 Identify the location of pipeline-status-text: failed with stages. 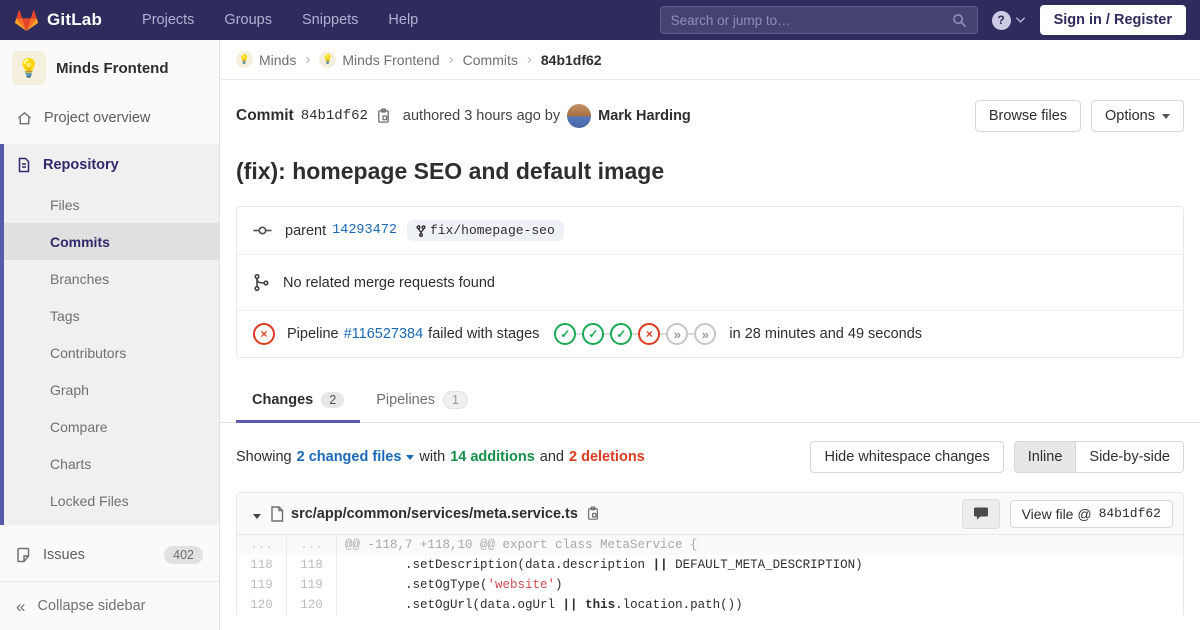
(484, 334).